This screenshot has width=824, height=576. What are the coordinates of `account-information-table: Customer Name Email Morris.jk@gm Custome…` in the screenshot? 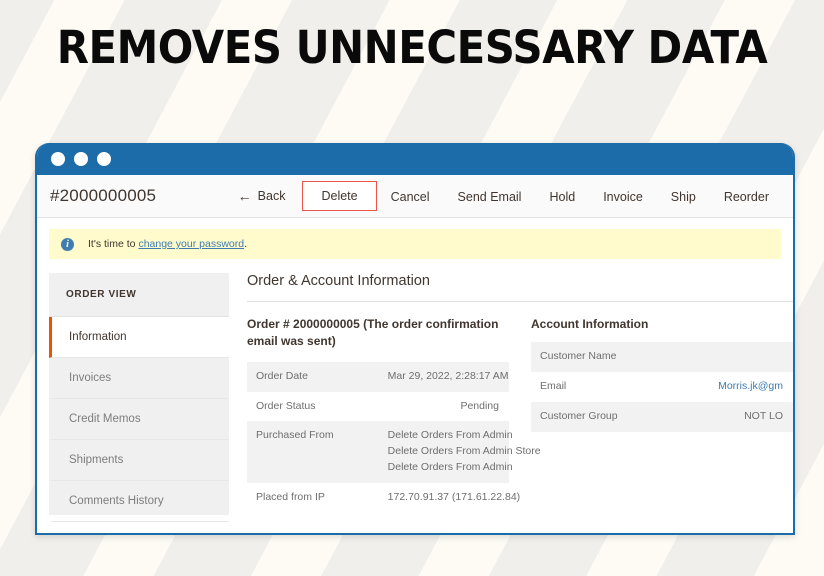 It's located at (662, 387).